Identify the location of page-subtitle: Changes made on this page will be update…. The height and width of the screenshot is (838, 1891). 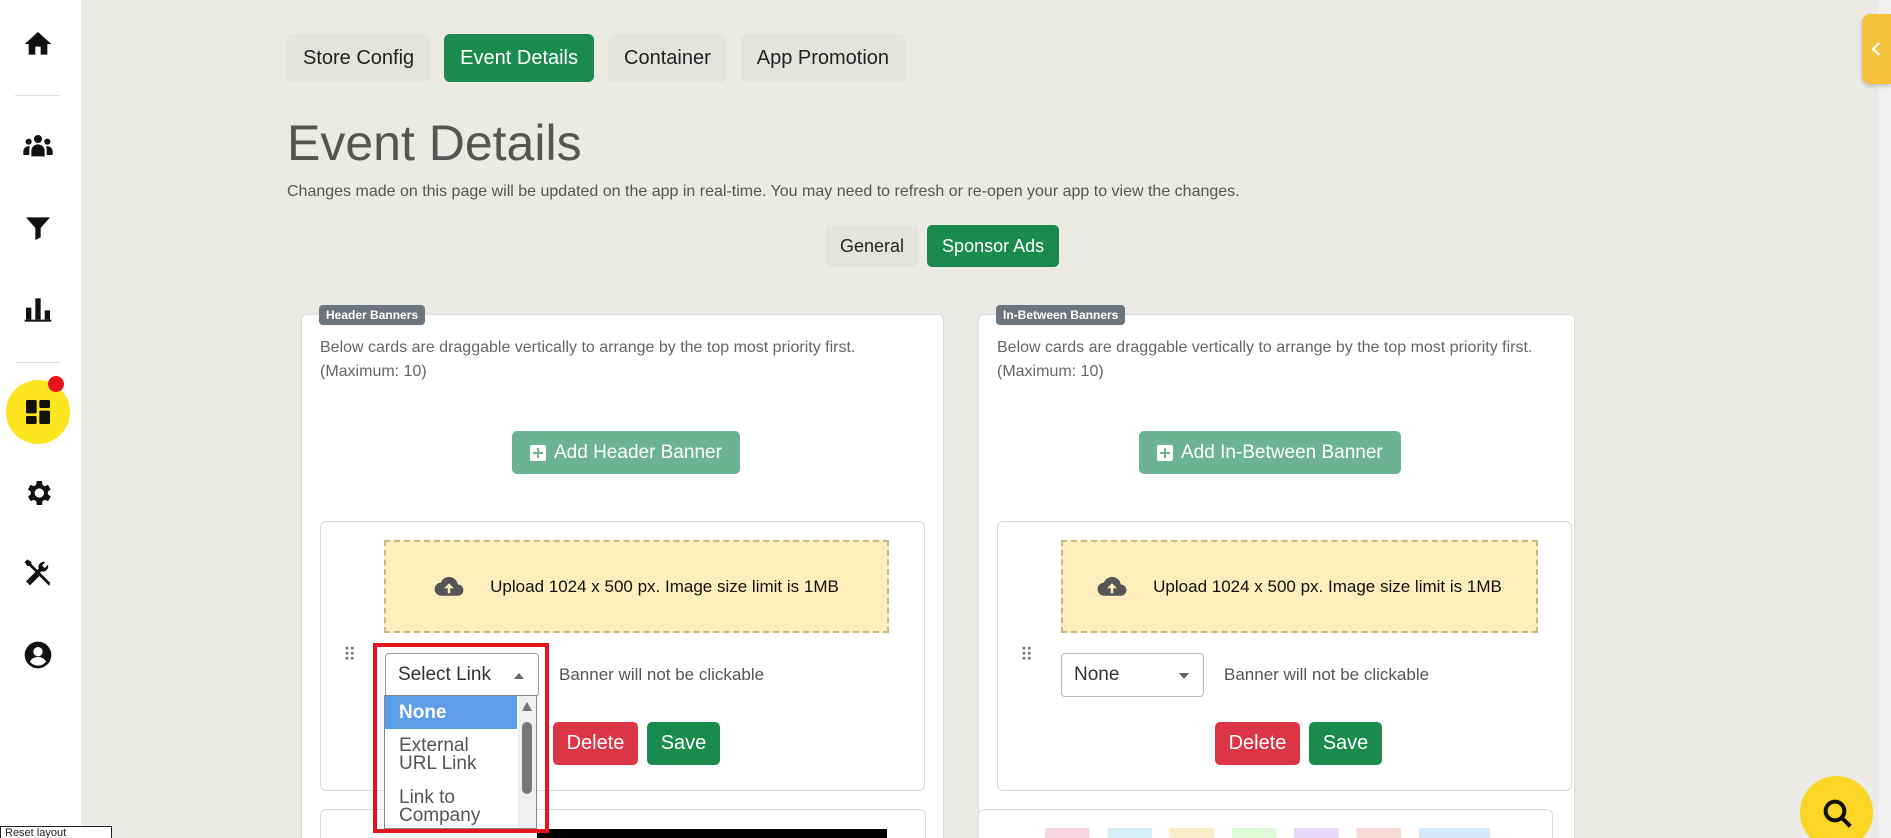
(763, 191).